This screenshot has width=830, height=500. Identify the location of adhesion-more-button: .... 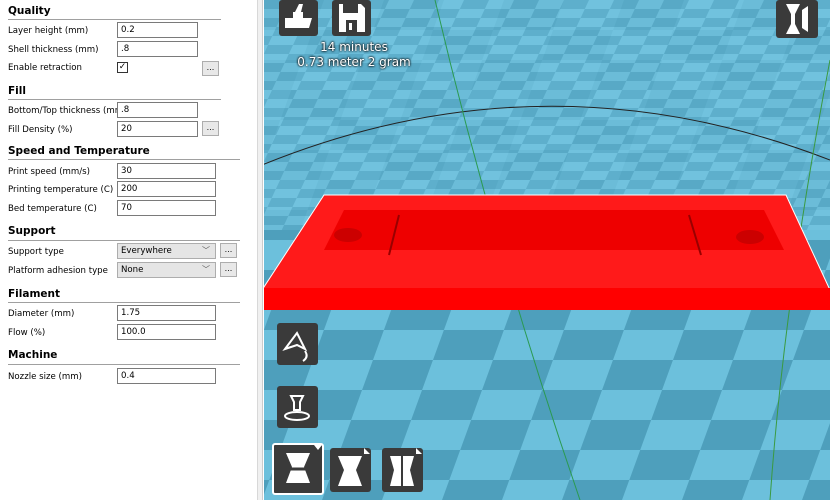
(228, 269).